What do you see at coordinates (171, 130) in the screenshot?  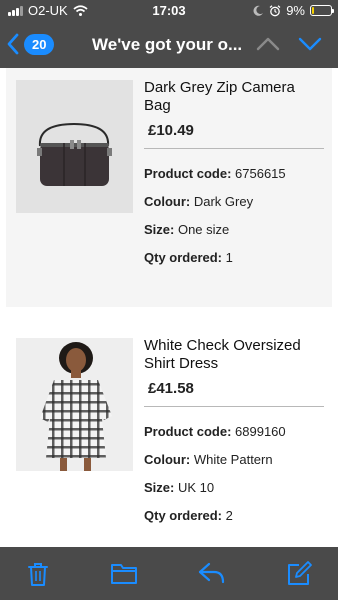 I see `product-price: £10.49` at bounding box center [171, 130].